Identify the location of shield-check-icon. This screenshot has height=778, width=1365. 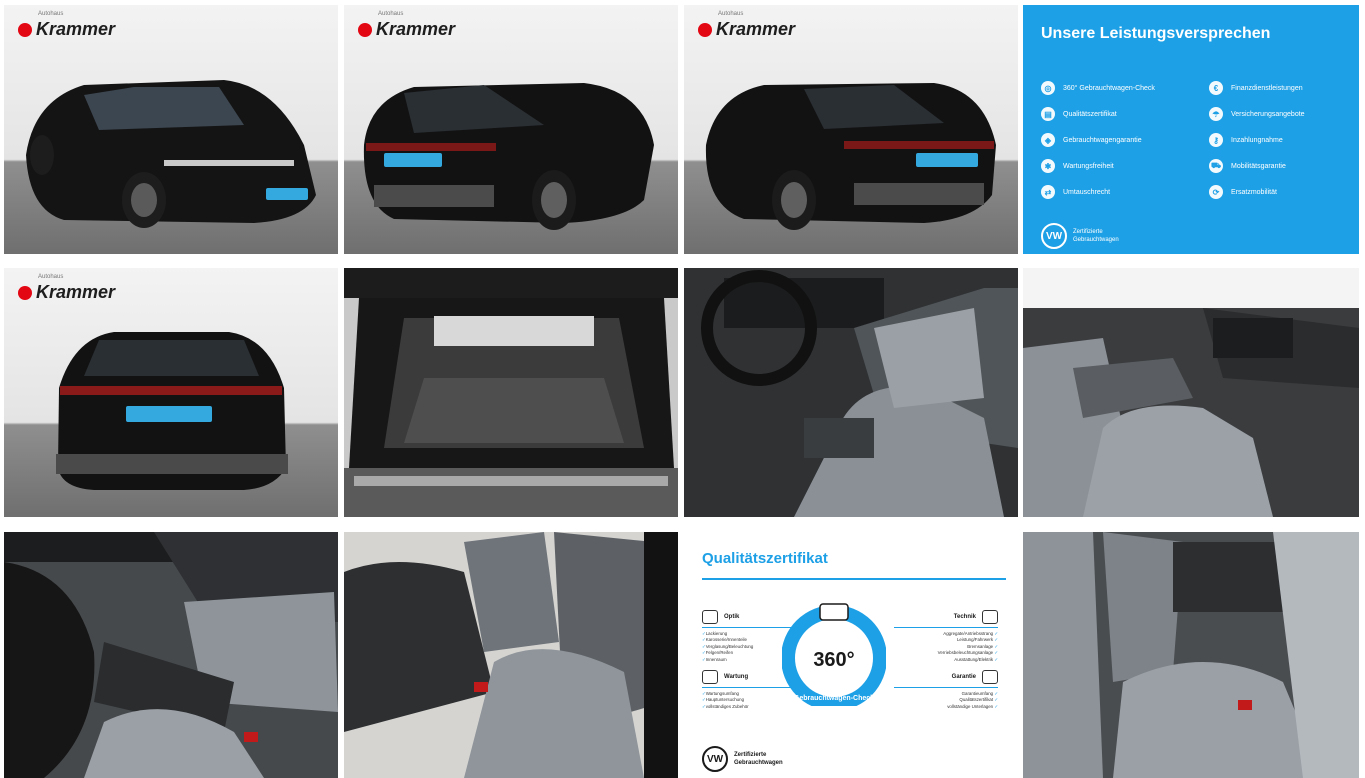
(990, 677).